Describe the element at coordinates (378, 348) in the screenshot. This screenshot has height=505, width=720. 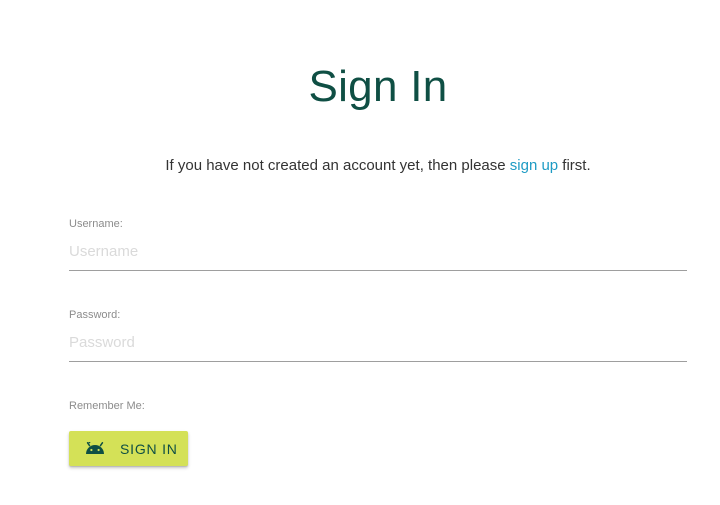
I see `password-input` at that location.